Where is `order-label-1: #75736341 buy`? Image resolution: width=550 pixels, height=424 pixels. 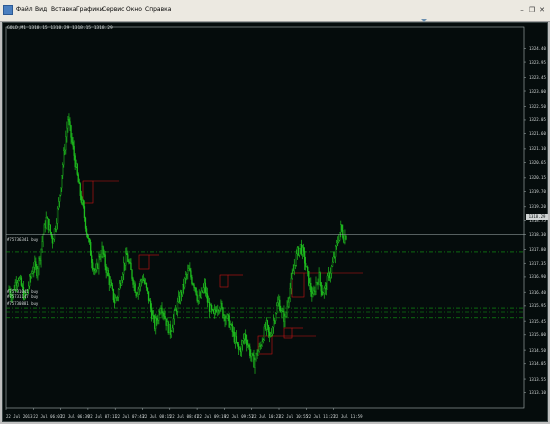 order-label-1: #75736341 buy is located at coordinates (22, 239).